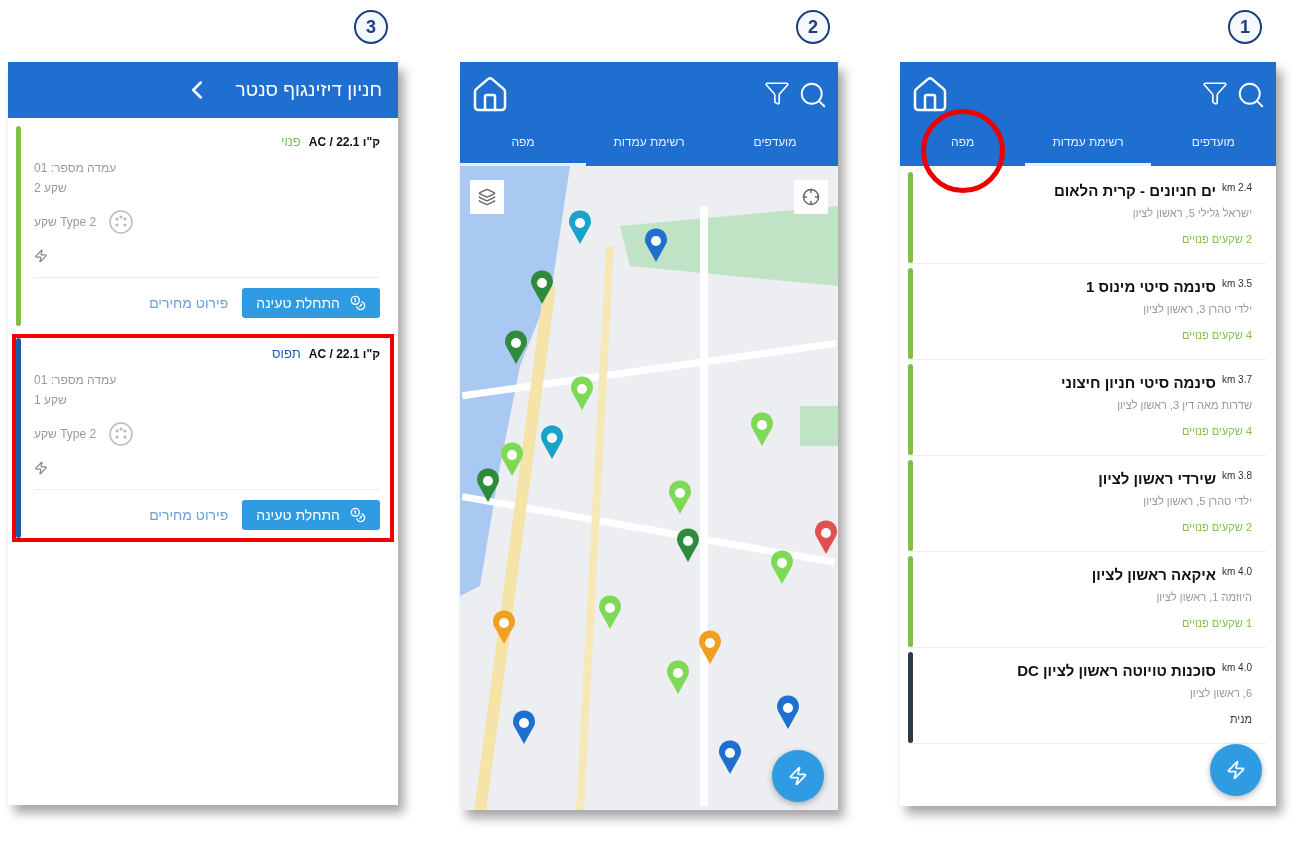  What do you see at coordinates (963, 143) in the screenshot?
I see `tab: מפה` at bounding box center [963, 143].